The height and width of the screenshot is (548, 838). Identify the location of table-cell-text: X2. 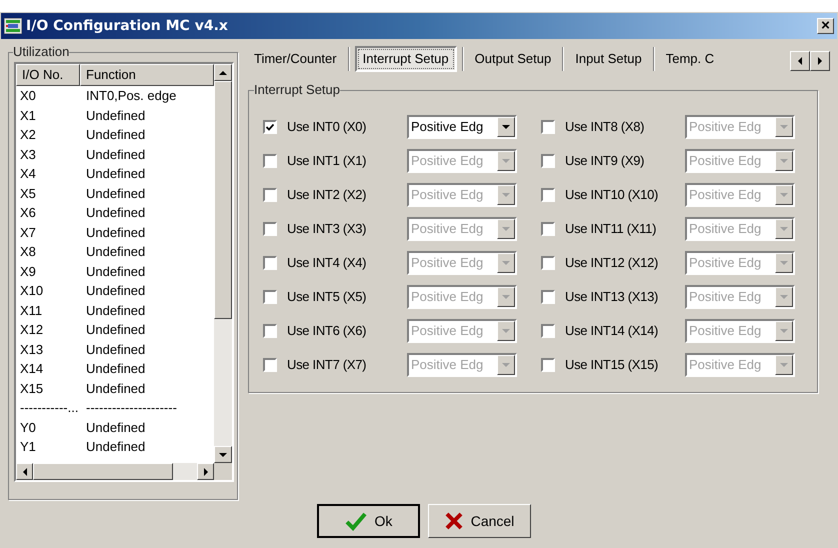
(28, 134).